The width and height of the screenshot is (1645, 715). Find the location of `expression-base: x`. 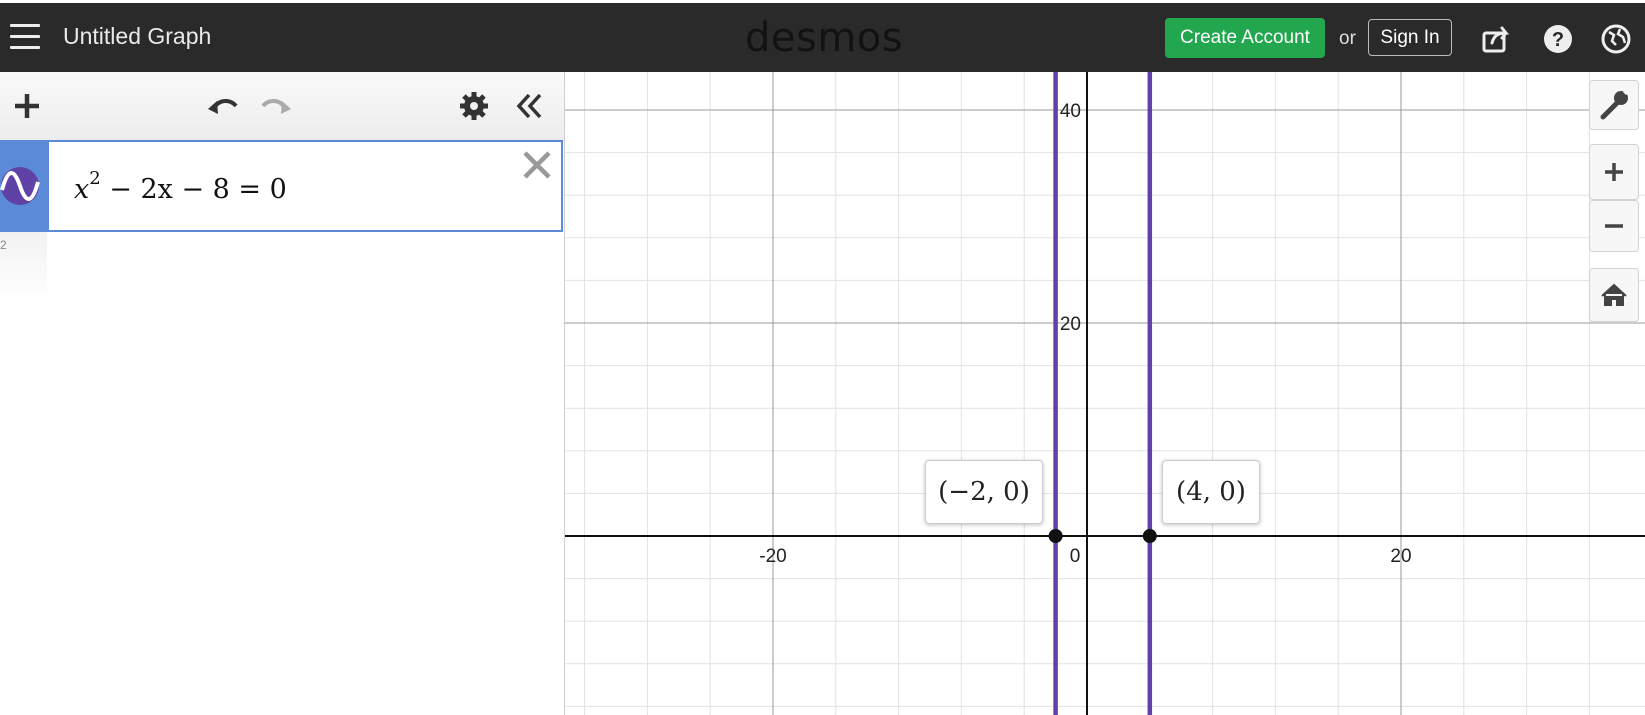

expression-base: x is located at coordinates (82, 189).